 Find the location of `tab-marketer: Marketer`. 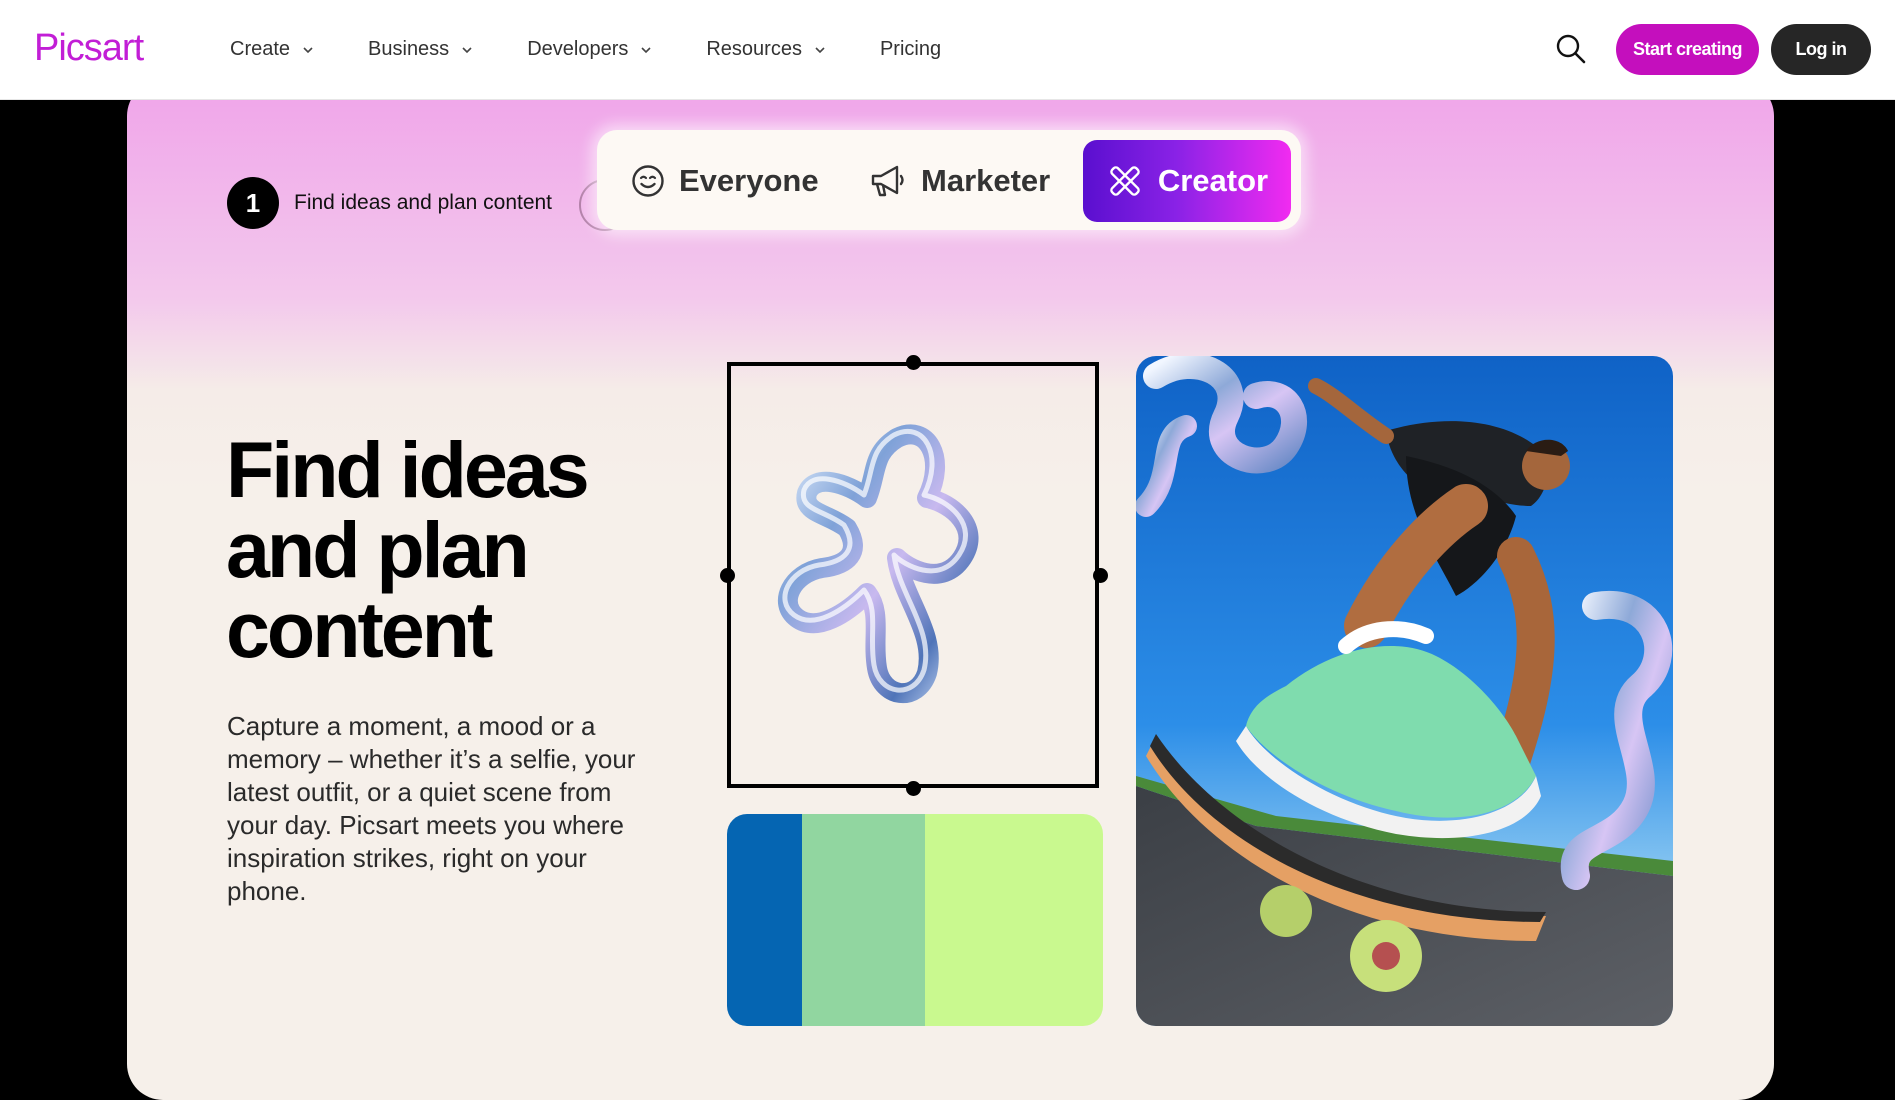

tab-marketer: Marketer is located at coordinates (959, 181).